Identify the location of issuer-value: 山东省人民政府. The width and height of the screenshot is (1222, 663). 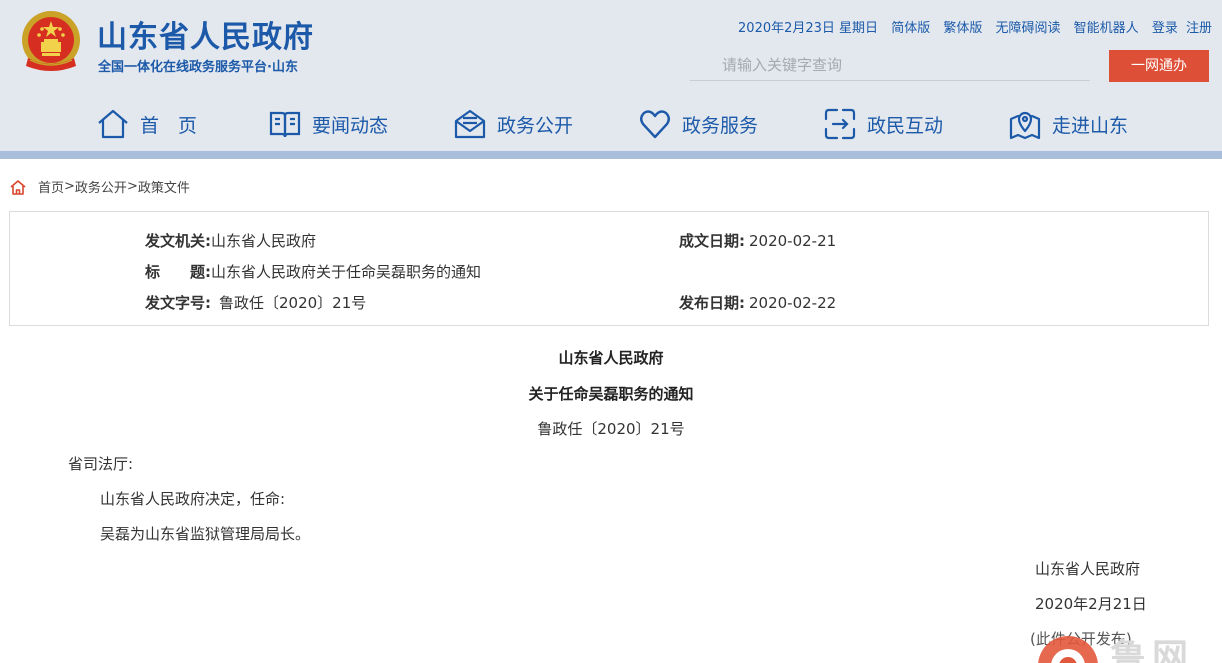
(264, 241).